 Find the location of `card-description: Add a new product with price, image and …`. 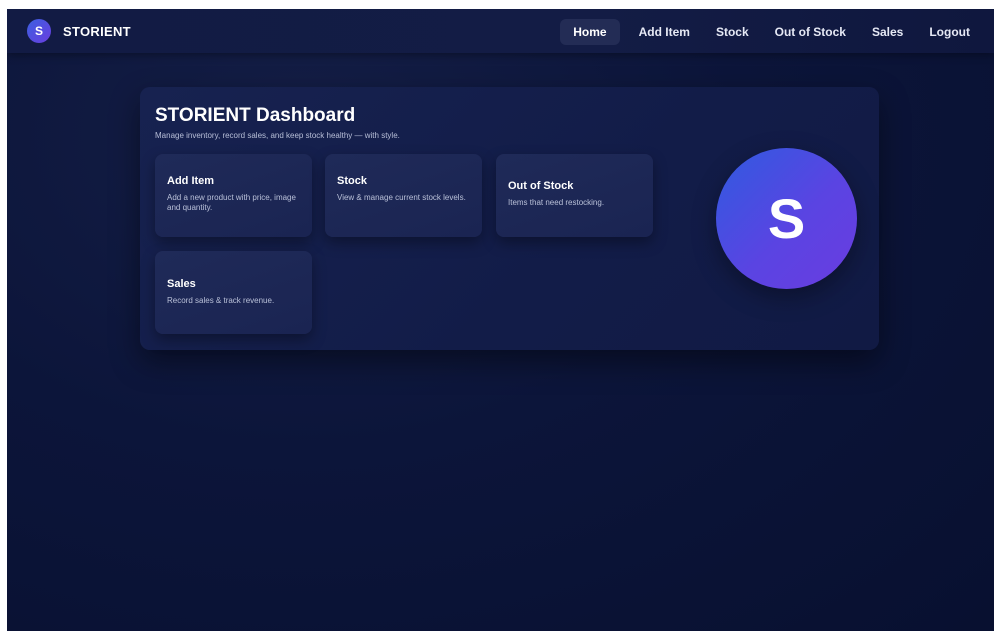

card-description: Add a new product with price, image and … is located at coordinates (231, 202).